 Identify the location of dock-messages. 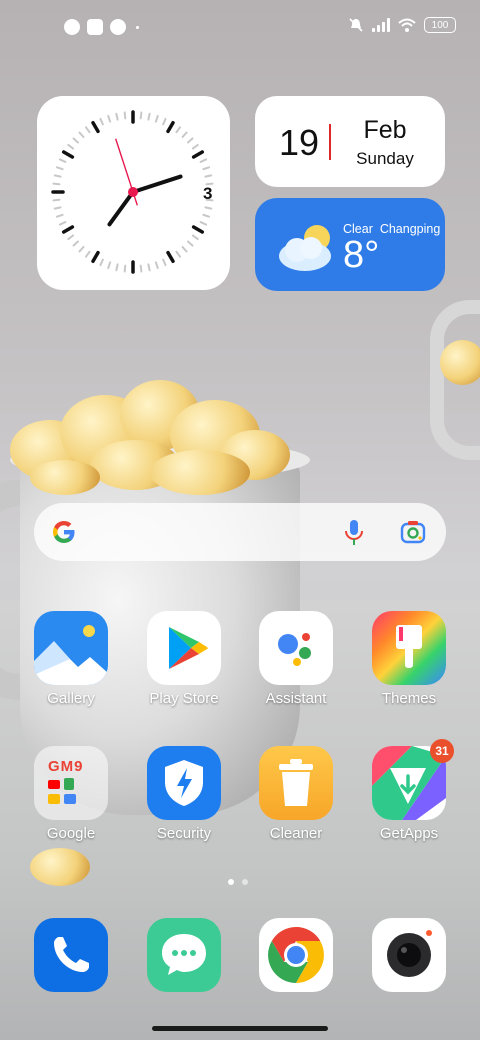
(184, 955).